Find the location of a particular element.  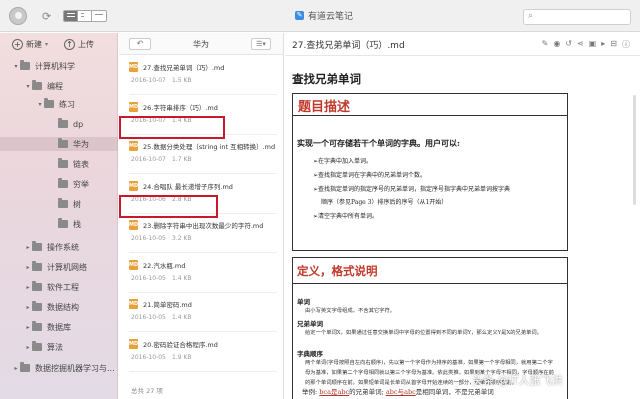

editor-toolbar: ✎ ◉ ↺ ⋖ ▣ ▸ ⊟ ⓘ is located at coordinates (586, 44).